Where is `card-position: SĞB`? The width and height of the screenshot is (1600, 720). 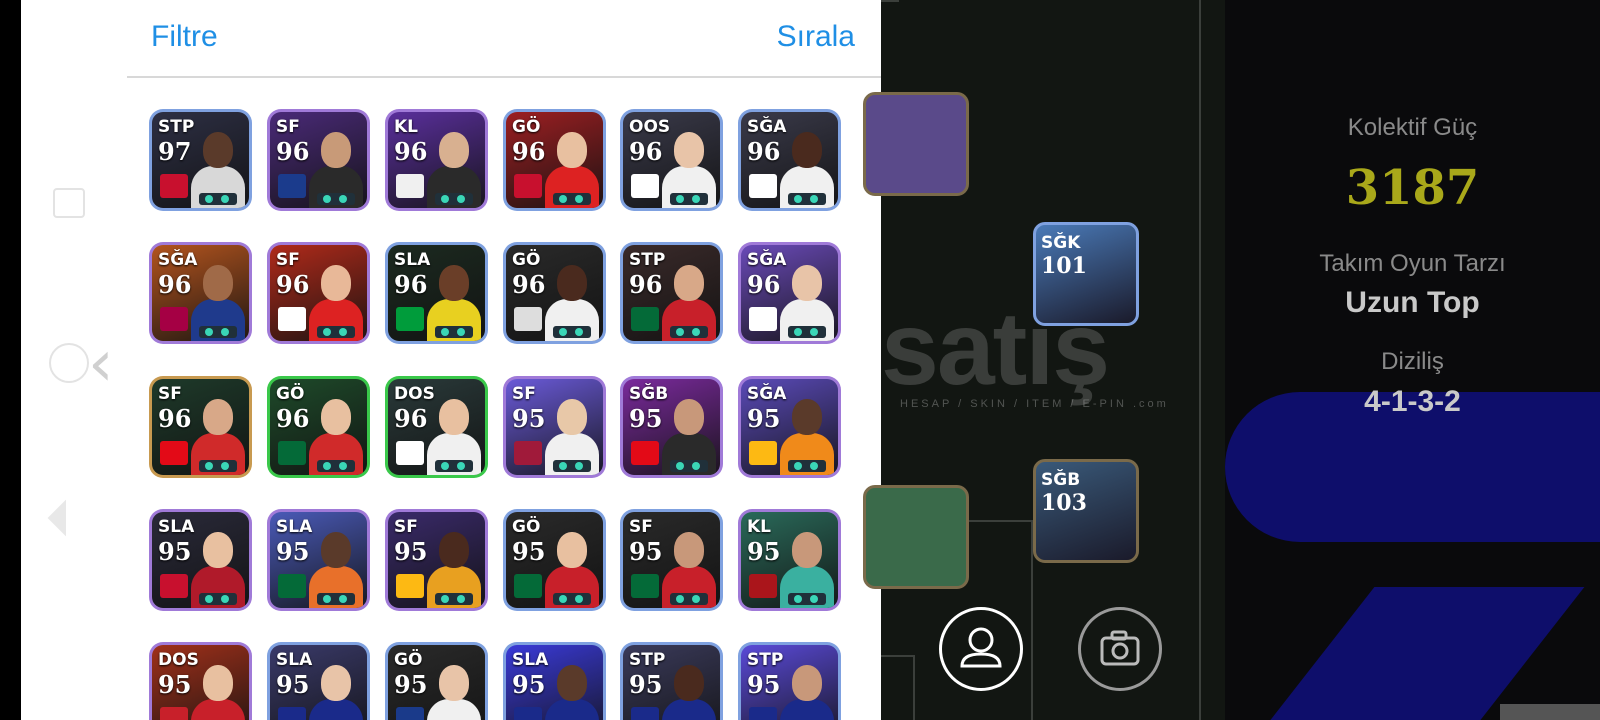
card-position: SĞB is located at coordinates (649, 394).